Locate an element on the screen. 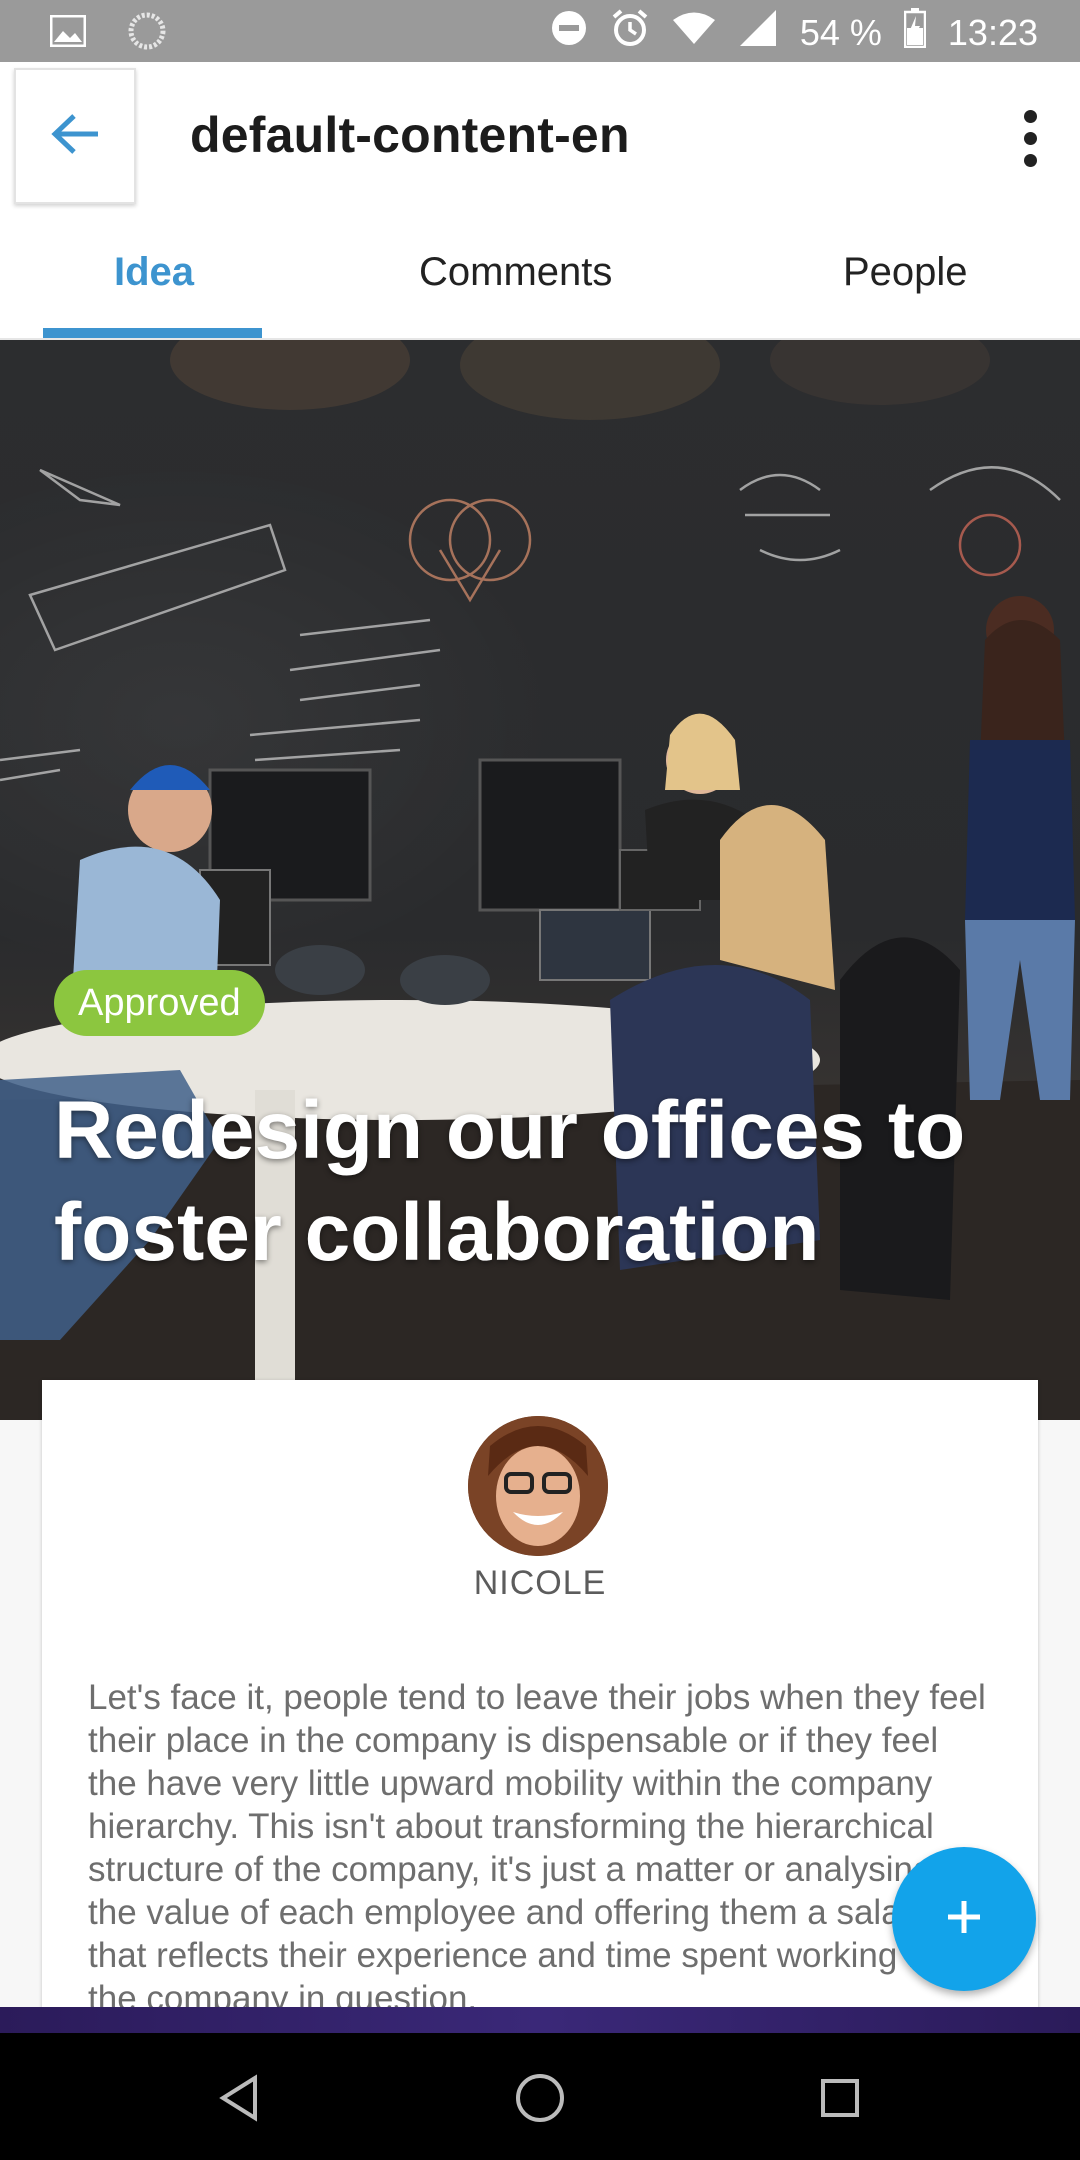 The width and height of the screenshot is (1080, 2160). more-vert-icon is located at coordinates (1030, 140).